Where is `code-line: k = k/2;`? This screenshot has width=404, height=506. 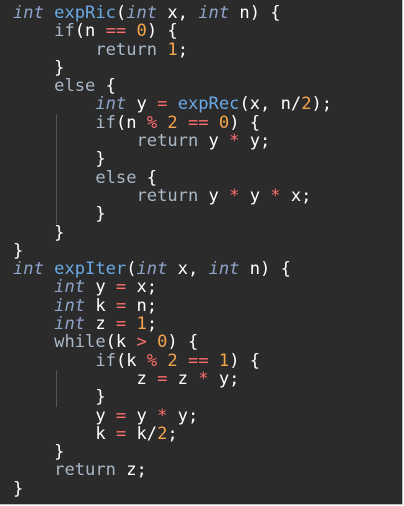 code-line: k = k/2; is located at coordinates (172, 434).